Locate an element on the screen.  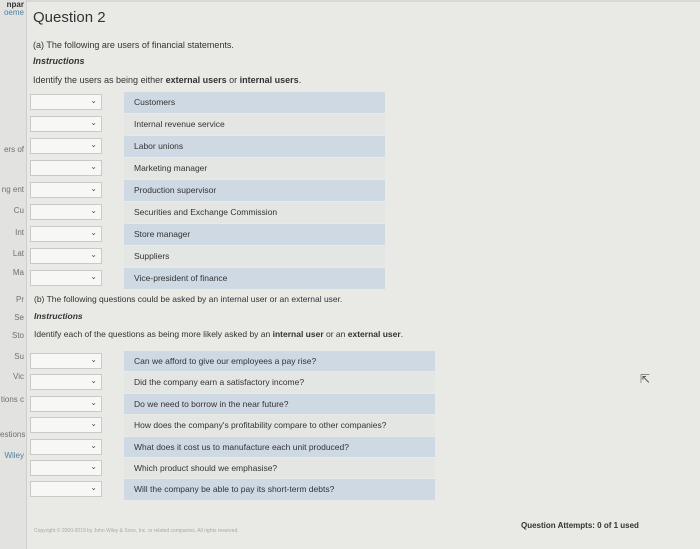
mouse-cursor-icon: ⇱ is located at coordinates (645, 379).